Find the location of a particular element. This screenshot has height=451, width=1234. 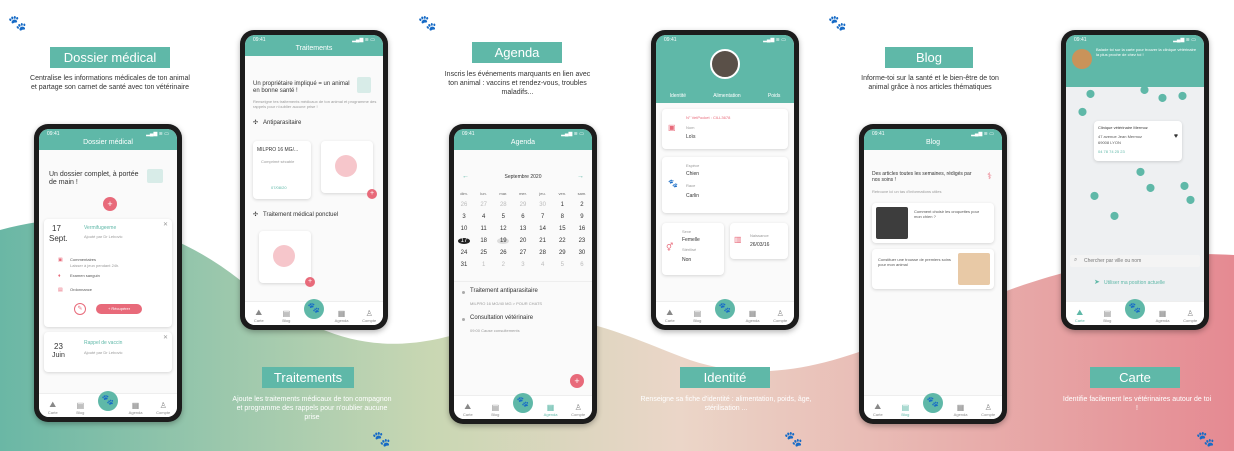

calendar-day: 23 is located at coordinates (582, 241).